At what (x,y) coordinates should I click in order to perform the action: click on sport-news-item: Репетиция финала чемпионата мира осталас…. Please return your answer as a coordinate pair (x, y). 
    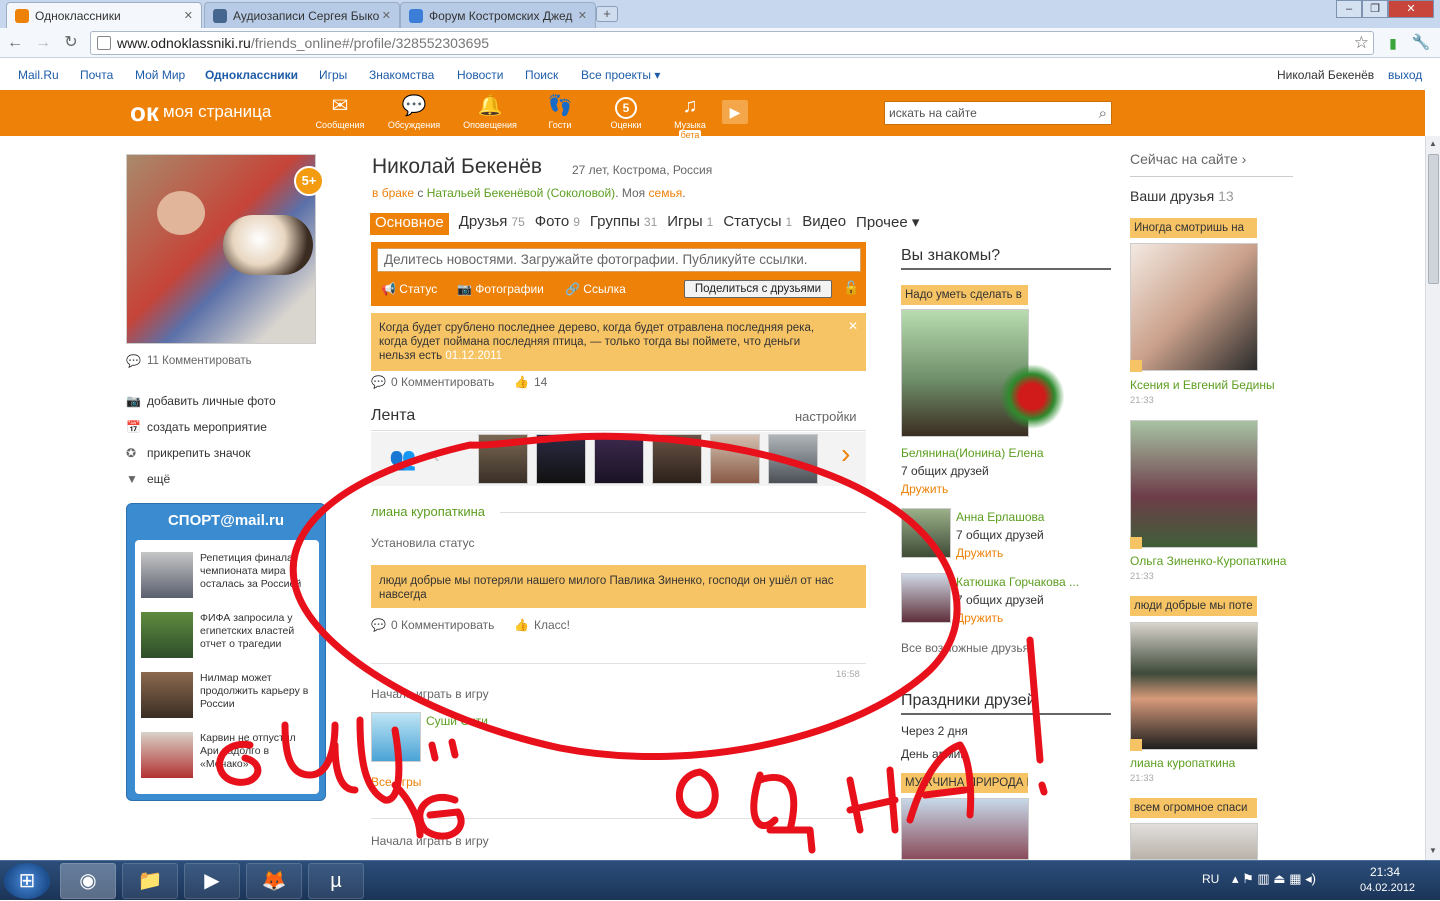
    Looking at the image, I should click on (228, 575).